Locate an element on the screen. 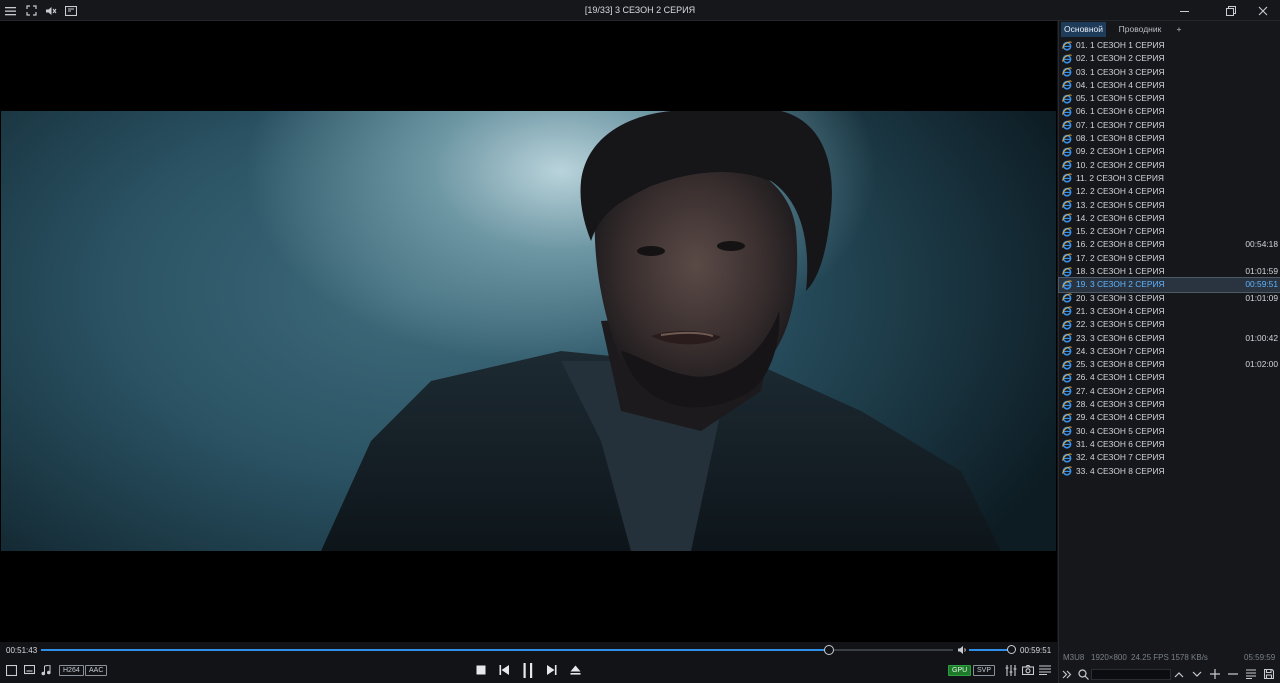 Image resolution: width=1280 pixels, height=683 pixels. restore-button is located at coordinates (1231, 10).